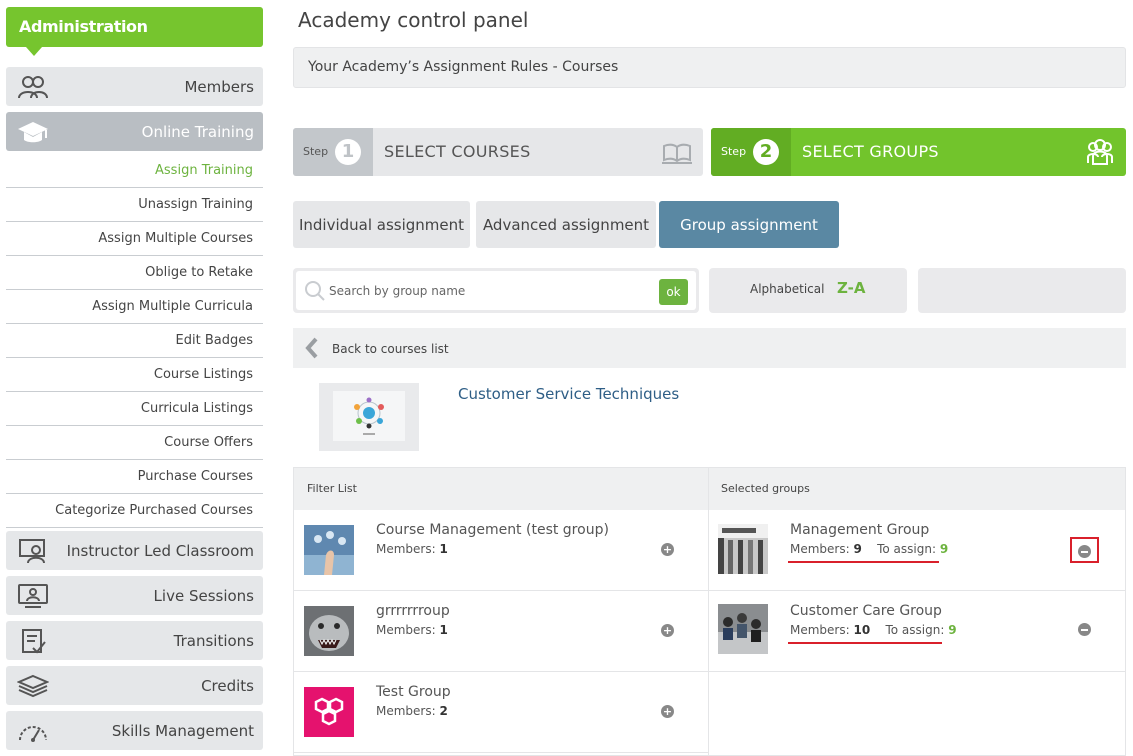 The image size is (1133, 756). Describe the element at coordinates (154, 510) in the screenshot. I see `sub-item-label: Categorize Purchased Courses` at that location.